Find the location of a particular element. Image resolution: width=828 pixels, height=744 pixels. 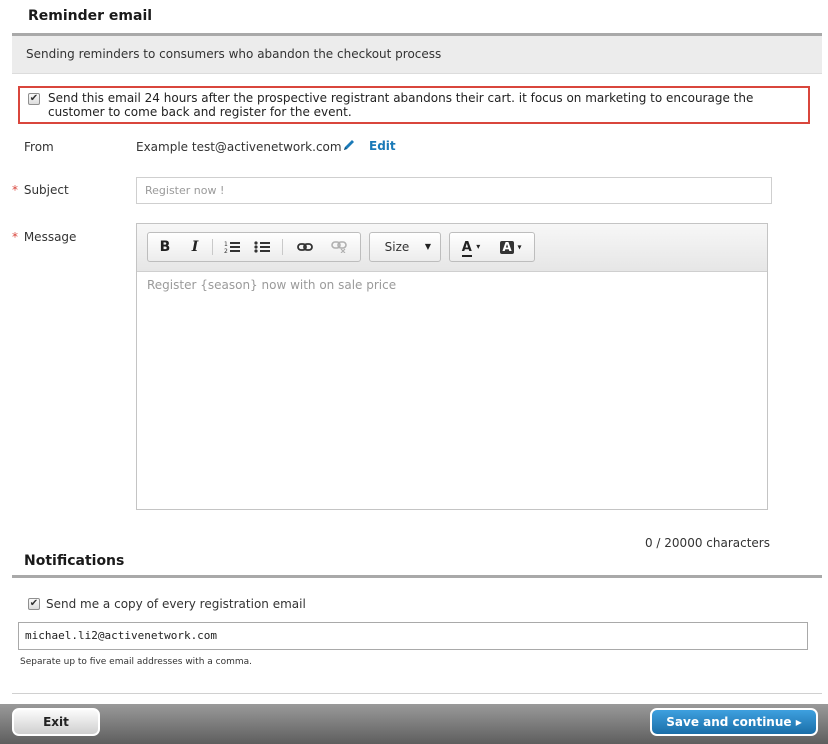

svg-text: 1 is located at coordinates (226, 244).